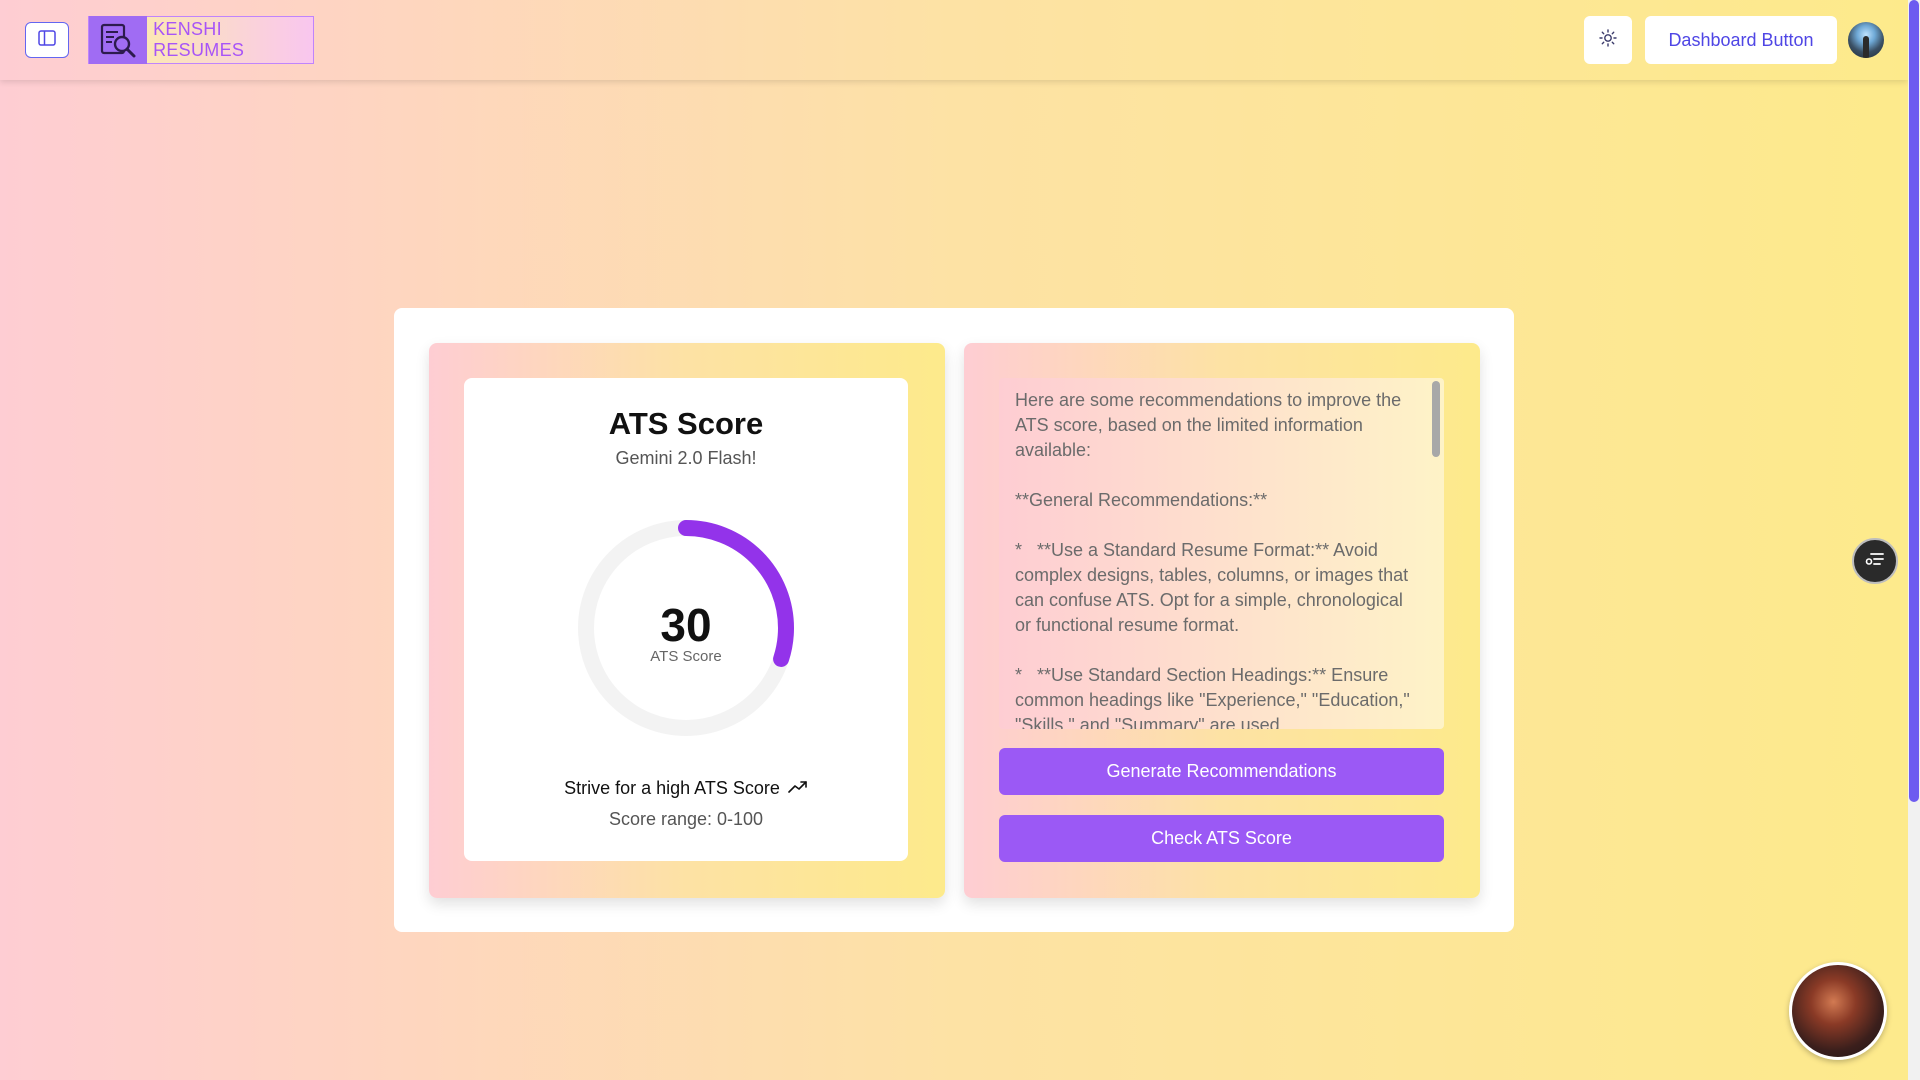 The height and width of the screenshot is (1080, 1920). What do you see at coordinates (686, 819) in the screenshot?
I see `score-range: Score range: 0-100` at bounding box center [686, 819].